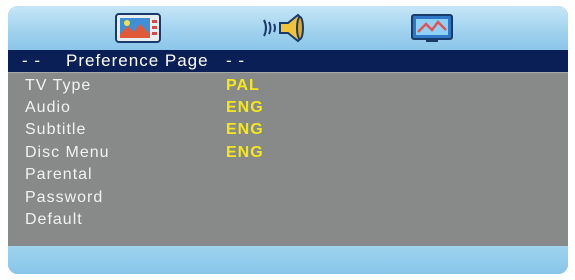 Image resolution: width=575 pixels, height=280 pixels. What do you see at coordinates (288, 72) in the screenshot?
I see `divider` at bounding box center [288, 72].